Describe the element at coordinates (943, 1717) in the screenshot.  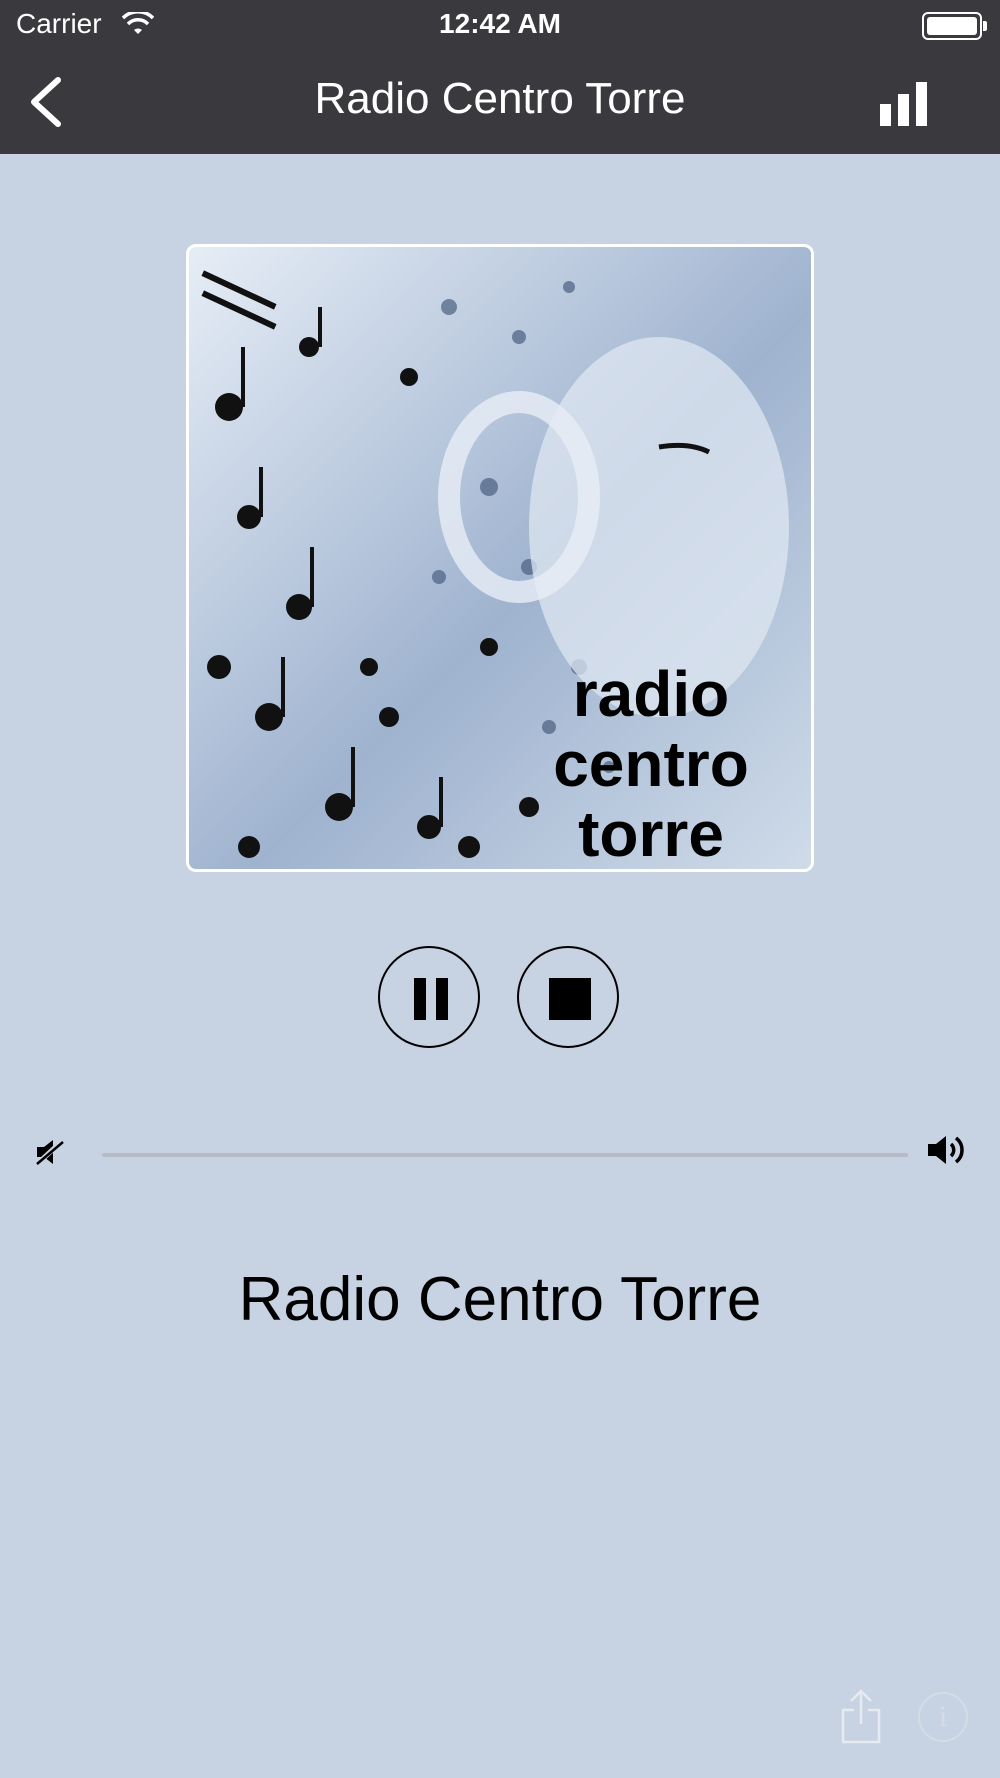
I see `info-icon: i` at that location.